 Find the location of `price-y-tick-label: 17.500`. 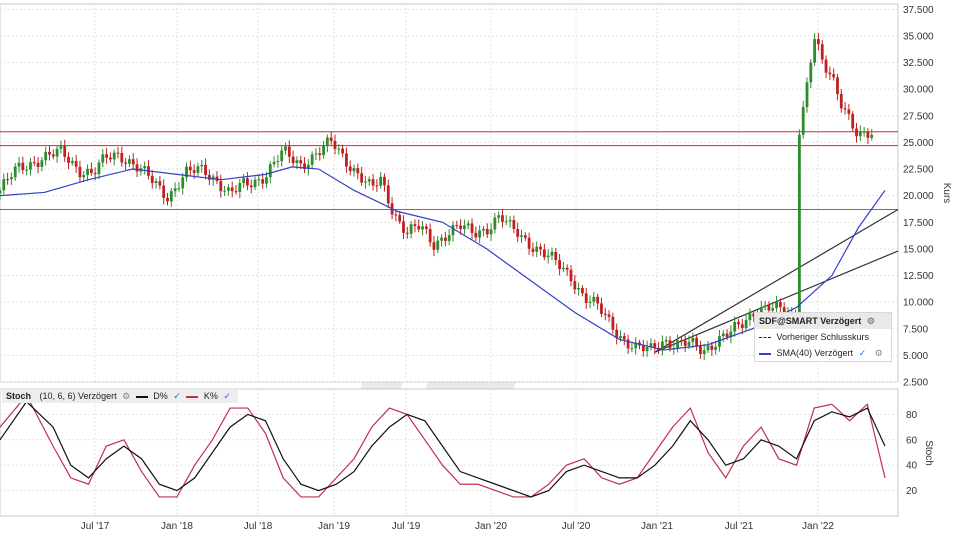

price-y-tick-label: 17.500 is located at coordinates (918, 223).